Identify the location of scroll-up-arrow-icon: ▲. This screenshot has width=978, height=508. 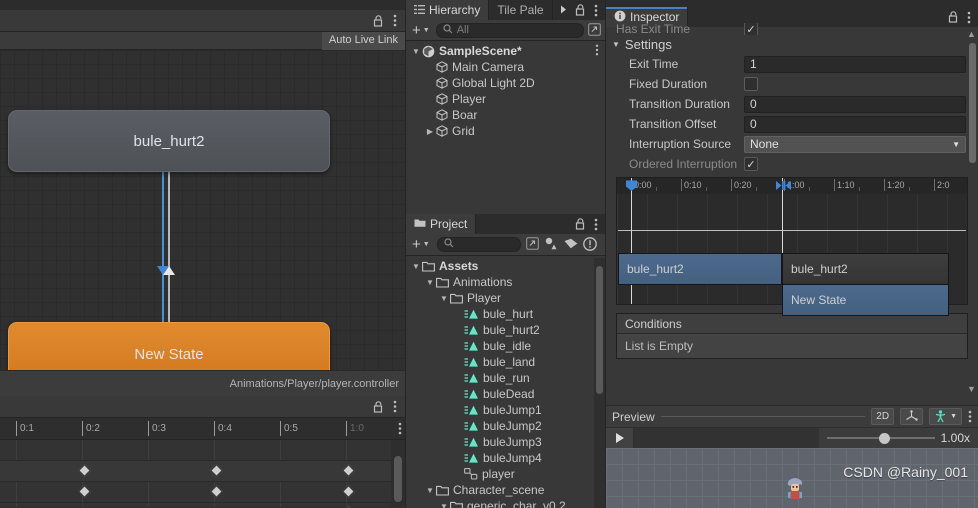
(971, 34).